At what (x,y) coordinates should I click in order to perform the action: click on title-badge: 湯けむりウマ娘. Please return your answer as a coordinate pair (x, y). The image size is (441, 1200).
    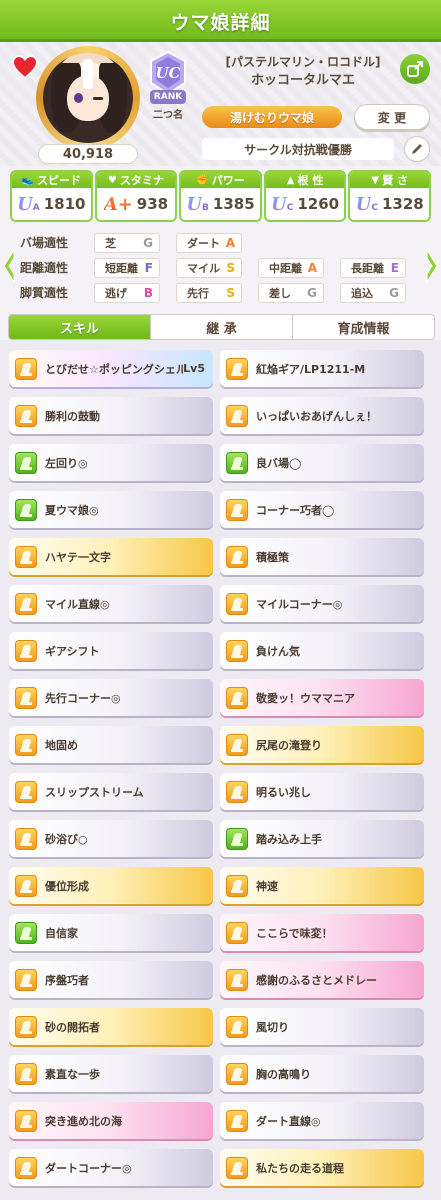
    Looking at the image, I should click on (272, 117).